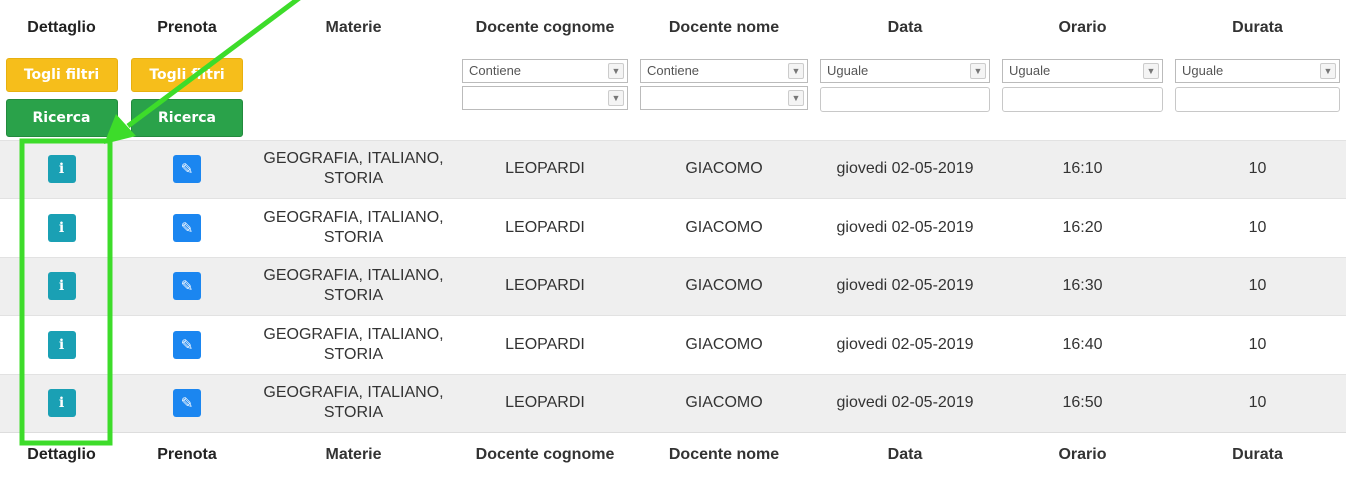  I want to click on docente-nome-operator-select: Contiene ▼, so click(724, 71).